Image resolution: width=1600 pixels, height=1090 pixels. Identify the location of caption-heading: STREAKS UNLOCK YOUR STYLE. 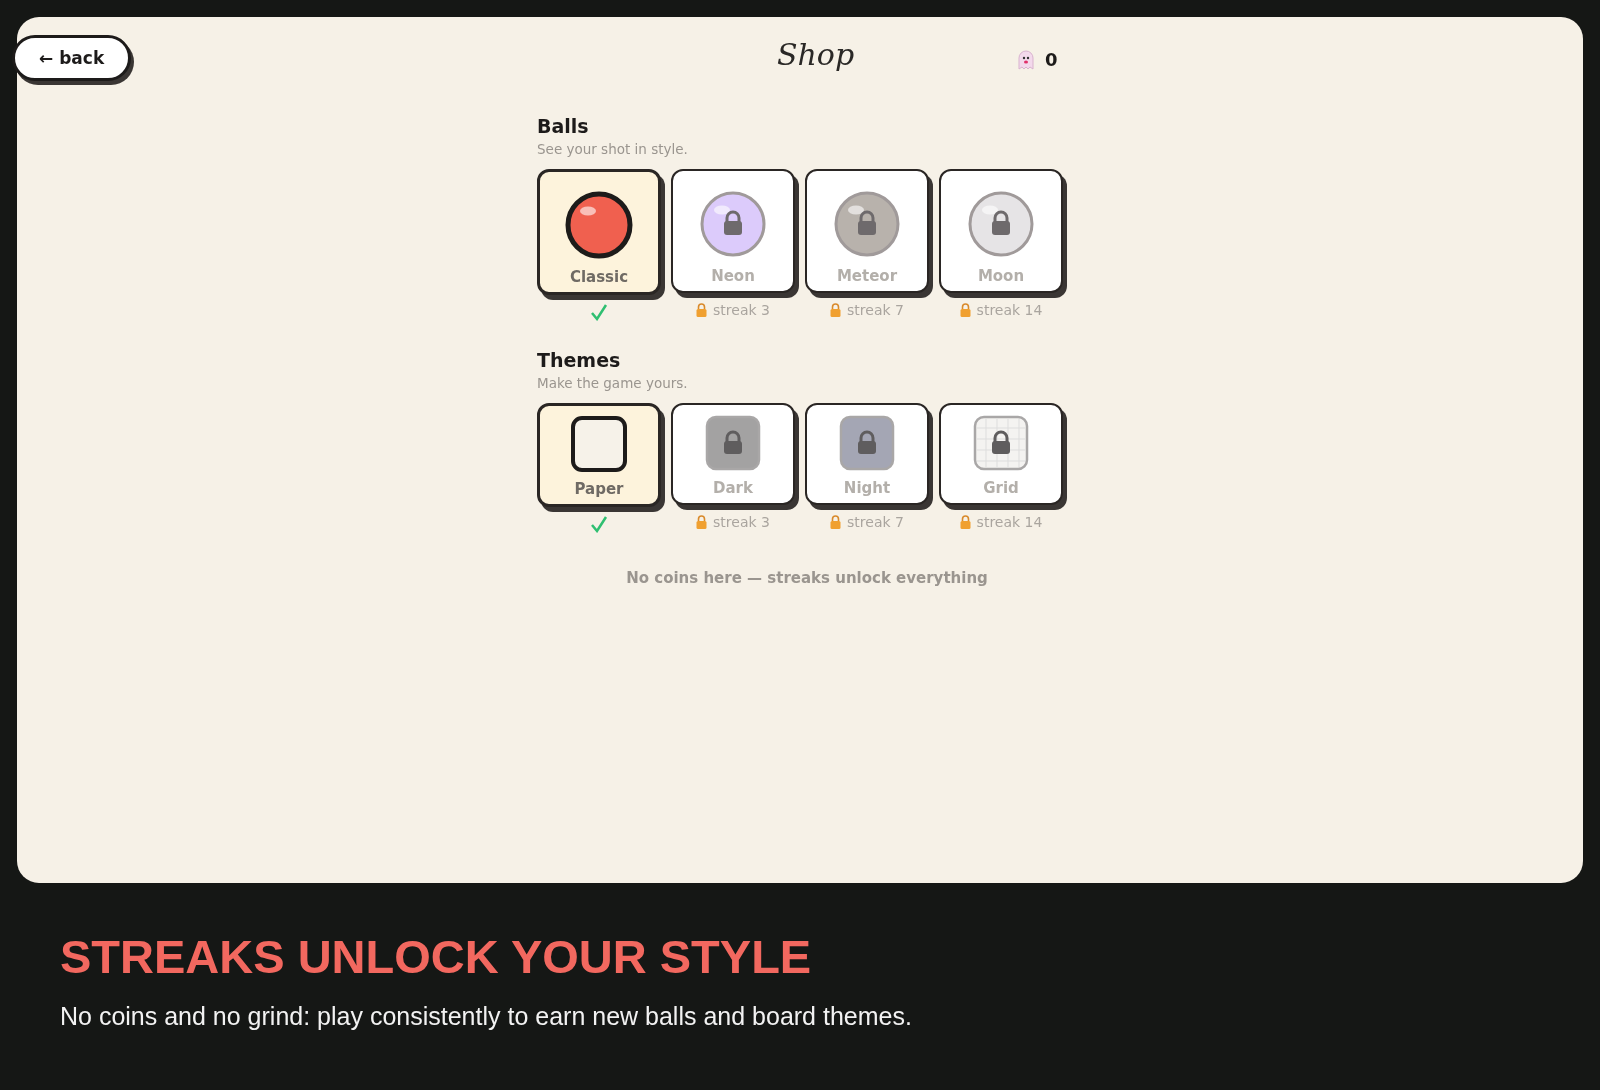
(436, 956).